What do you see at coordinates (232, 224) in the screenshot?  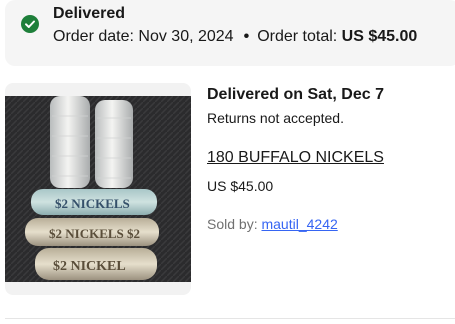 I see `sold-by-label: Sold by:` at bounding box center [232, 224].